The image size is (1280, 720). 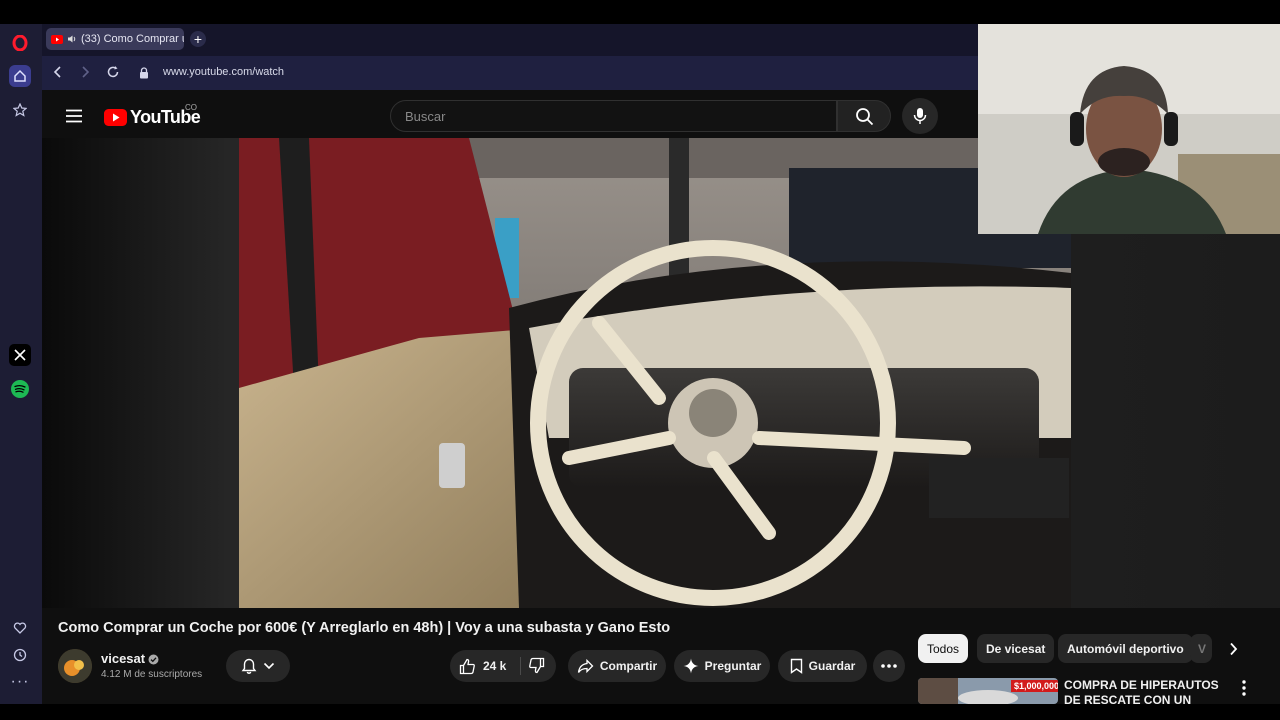 I want to click on chips-next-button, so click(x=1233, y=649).